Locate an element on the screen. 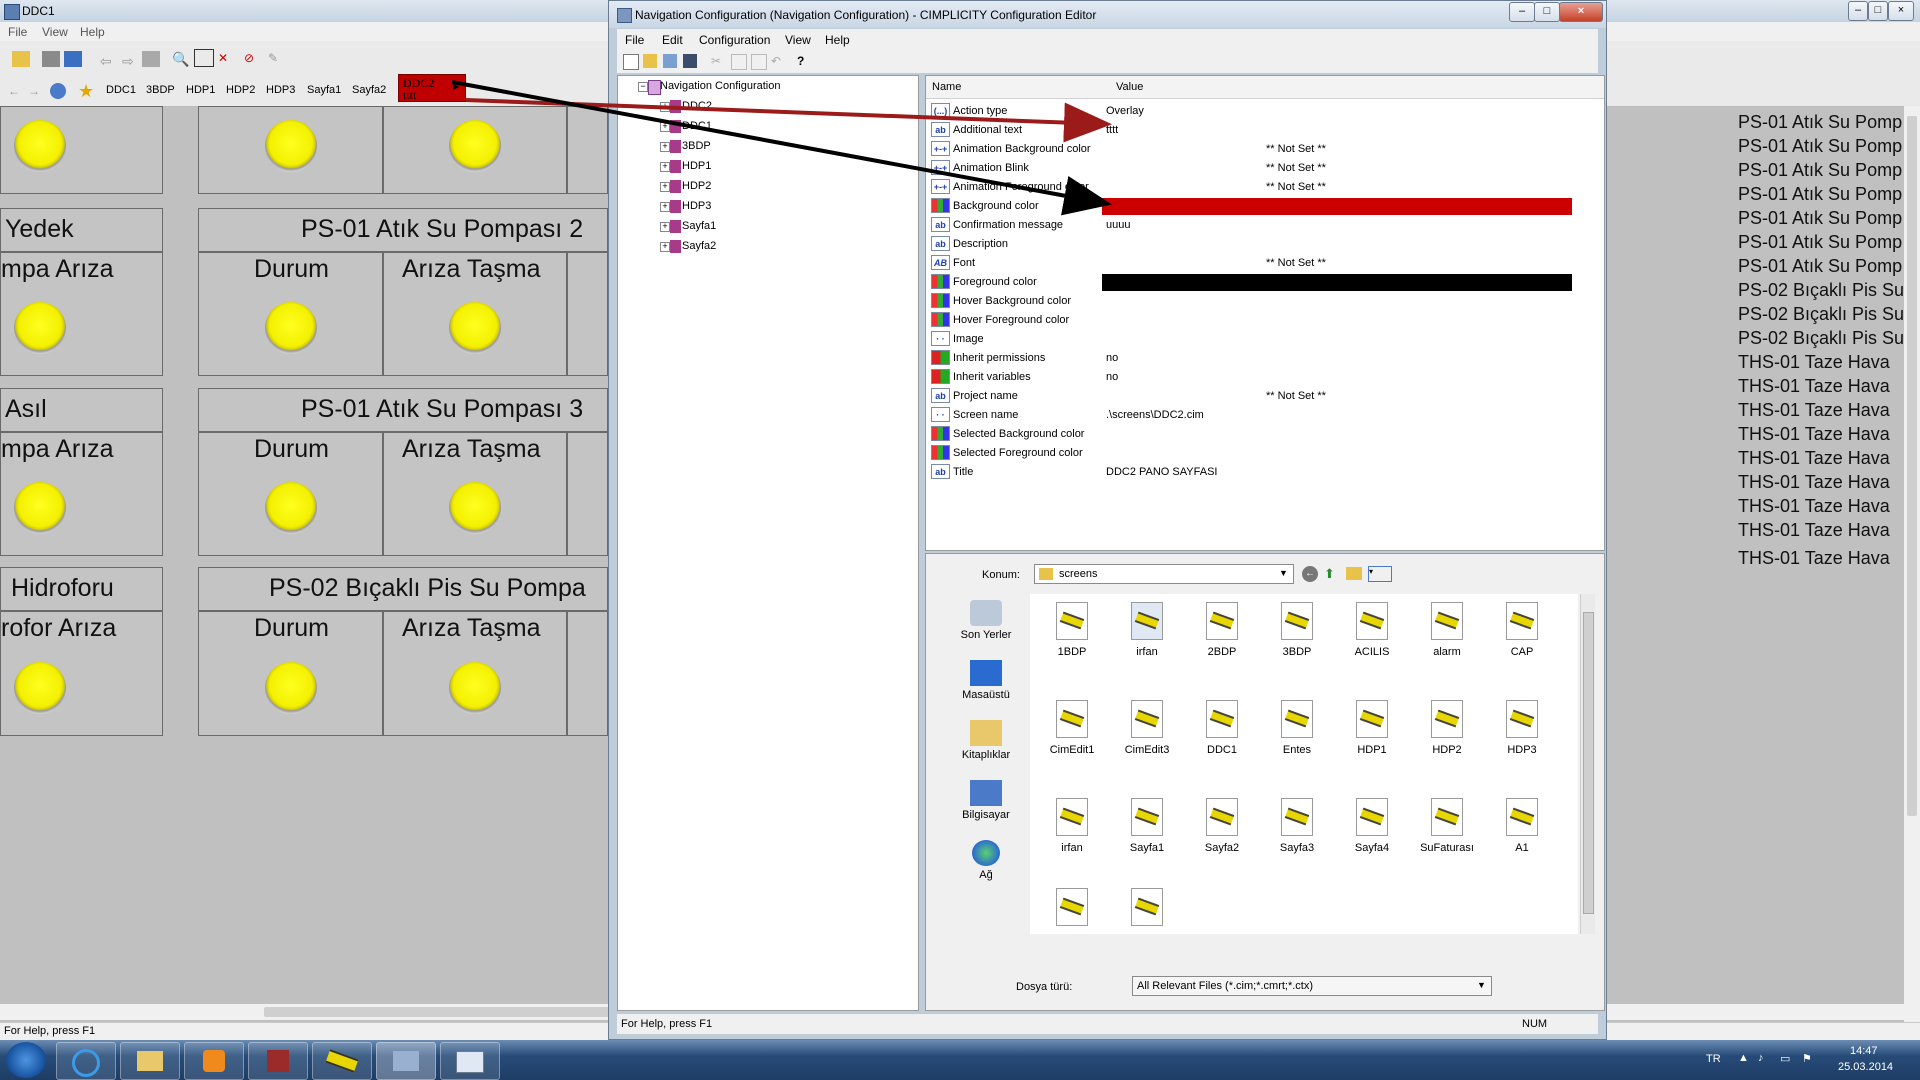  forward-icon: ⇨ is located at coordinates (131, 61).